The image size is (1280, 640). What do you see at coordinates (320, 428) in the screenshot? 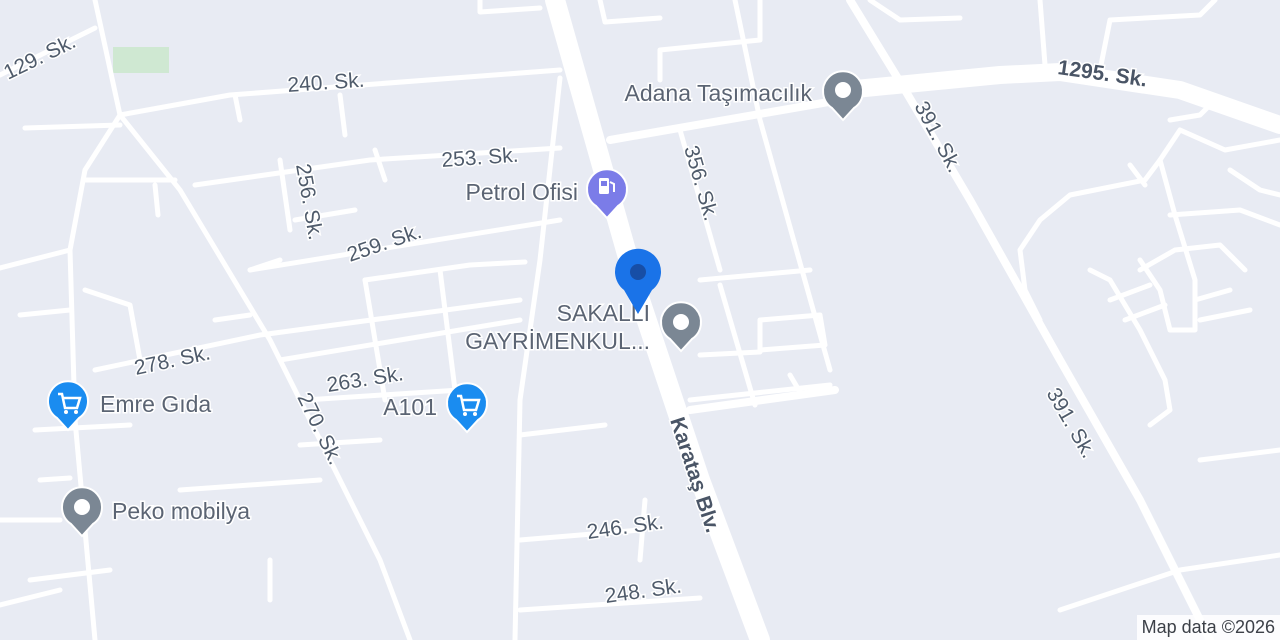
I see `street-label-270: 270. Sk.` at bounding box center [320, 428].